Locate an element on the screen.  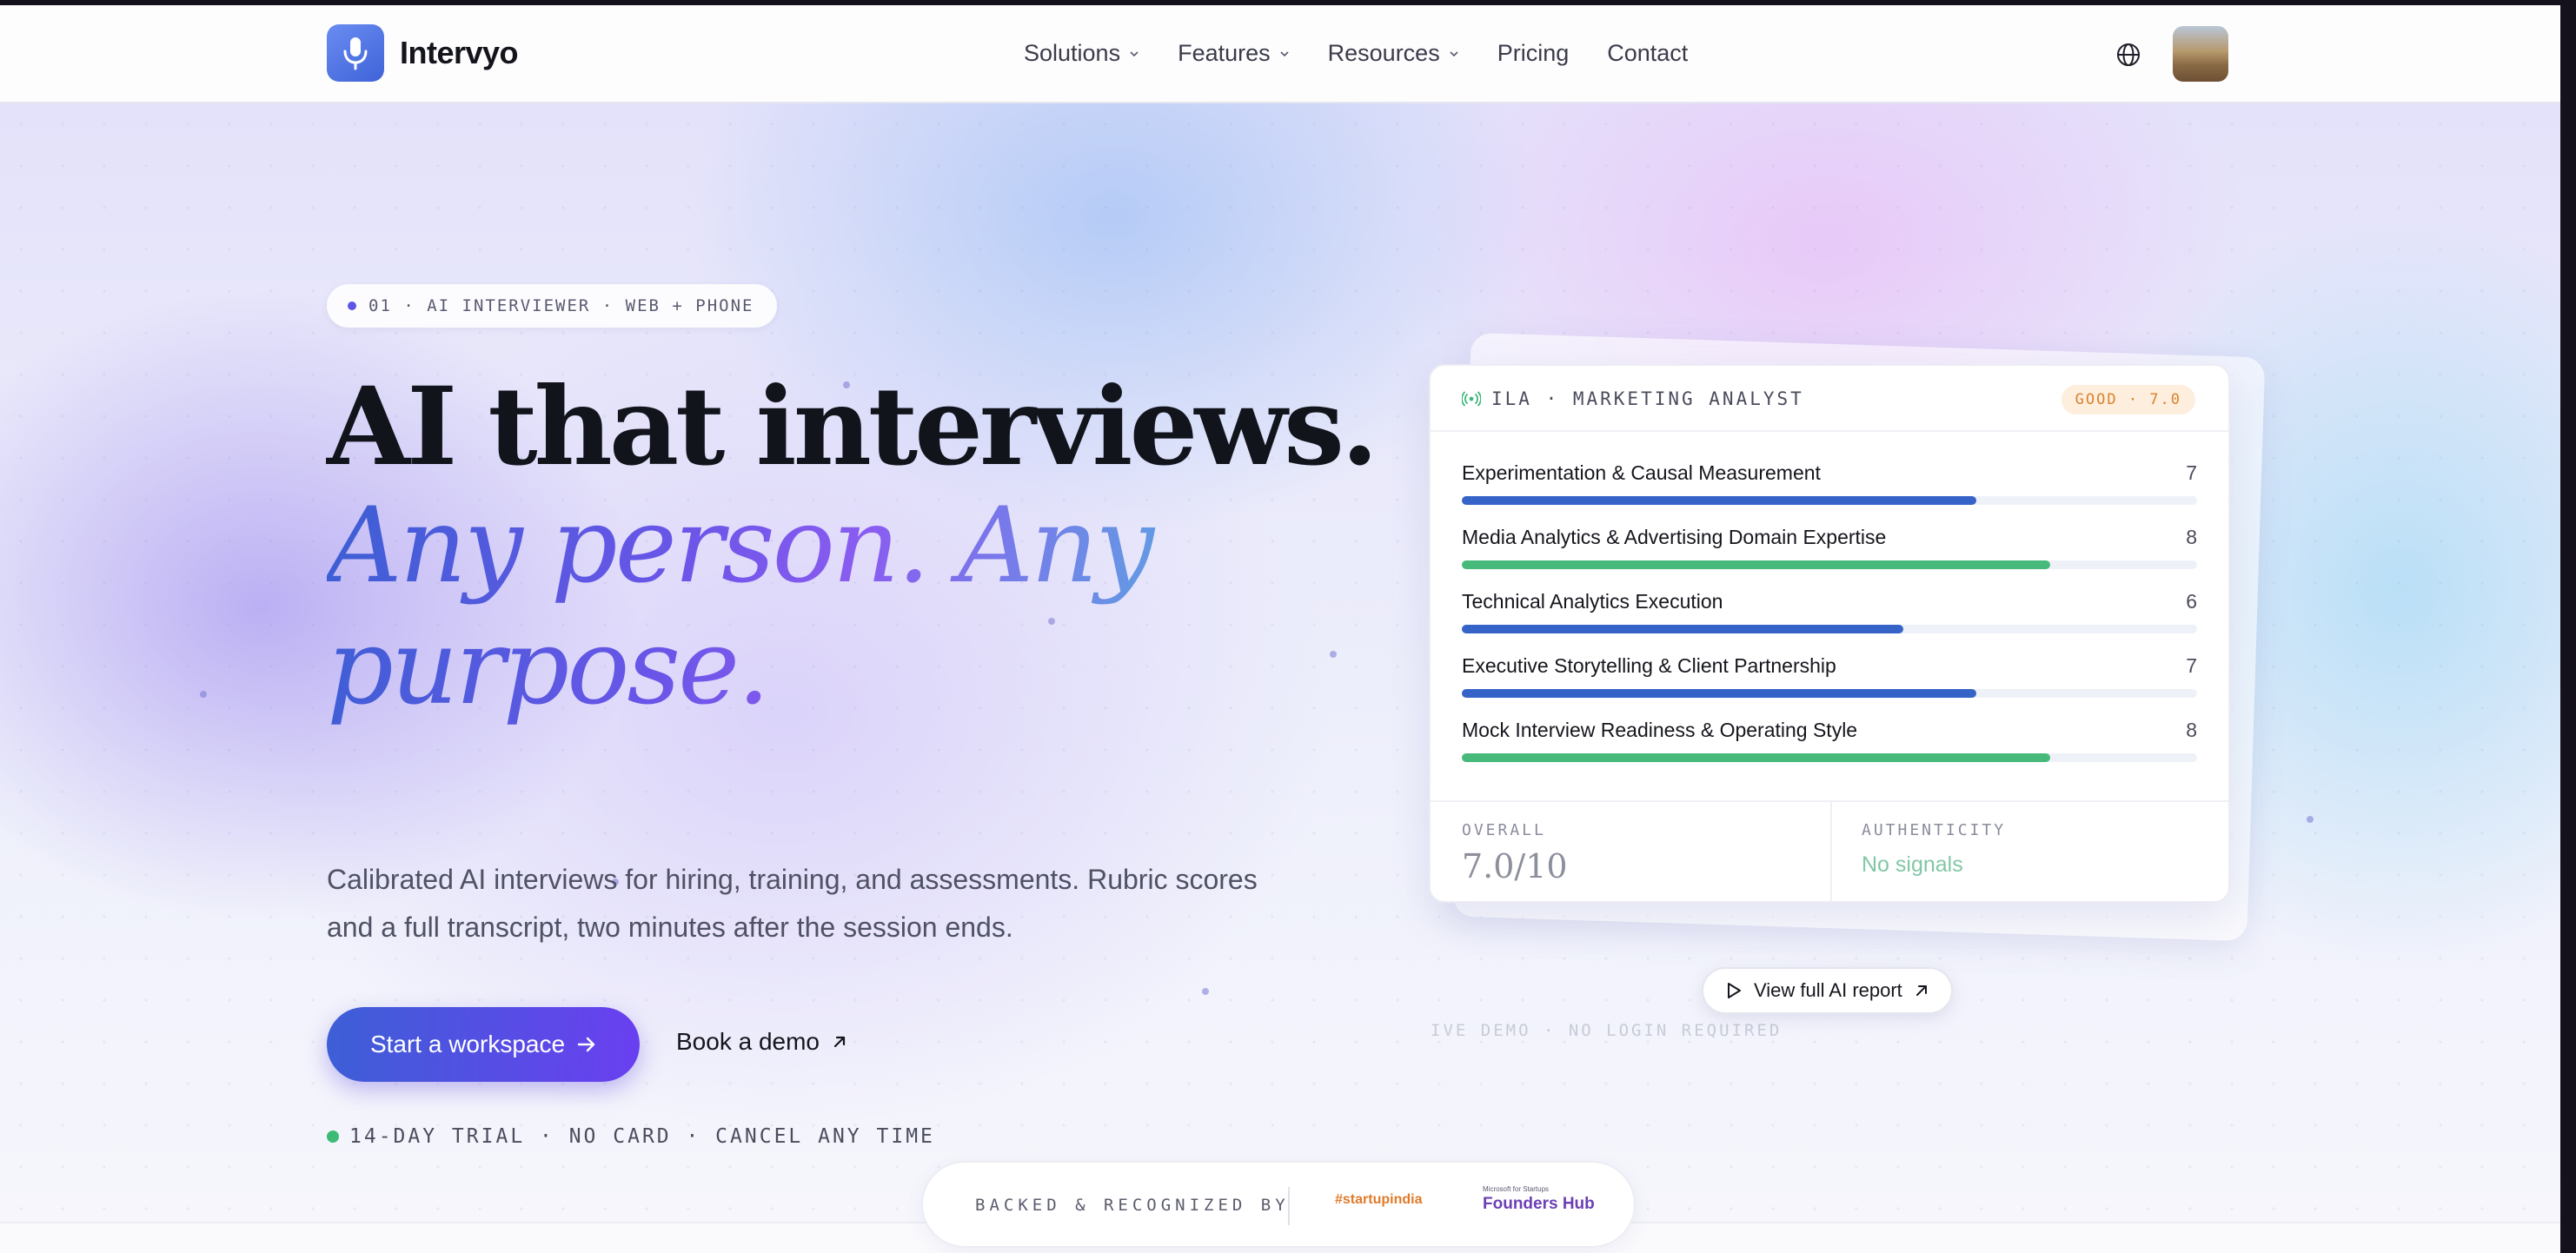
broadcast-icon is located at coordinates (1471, 399).